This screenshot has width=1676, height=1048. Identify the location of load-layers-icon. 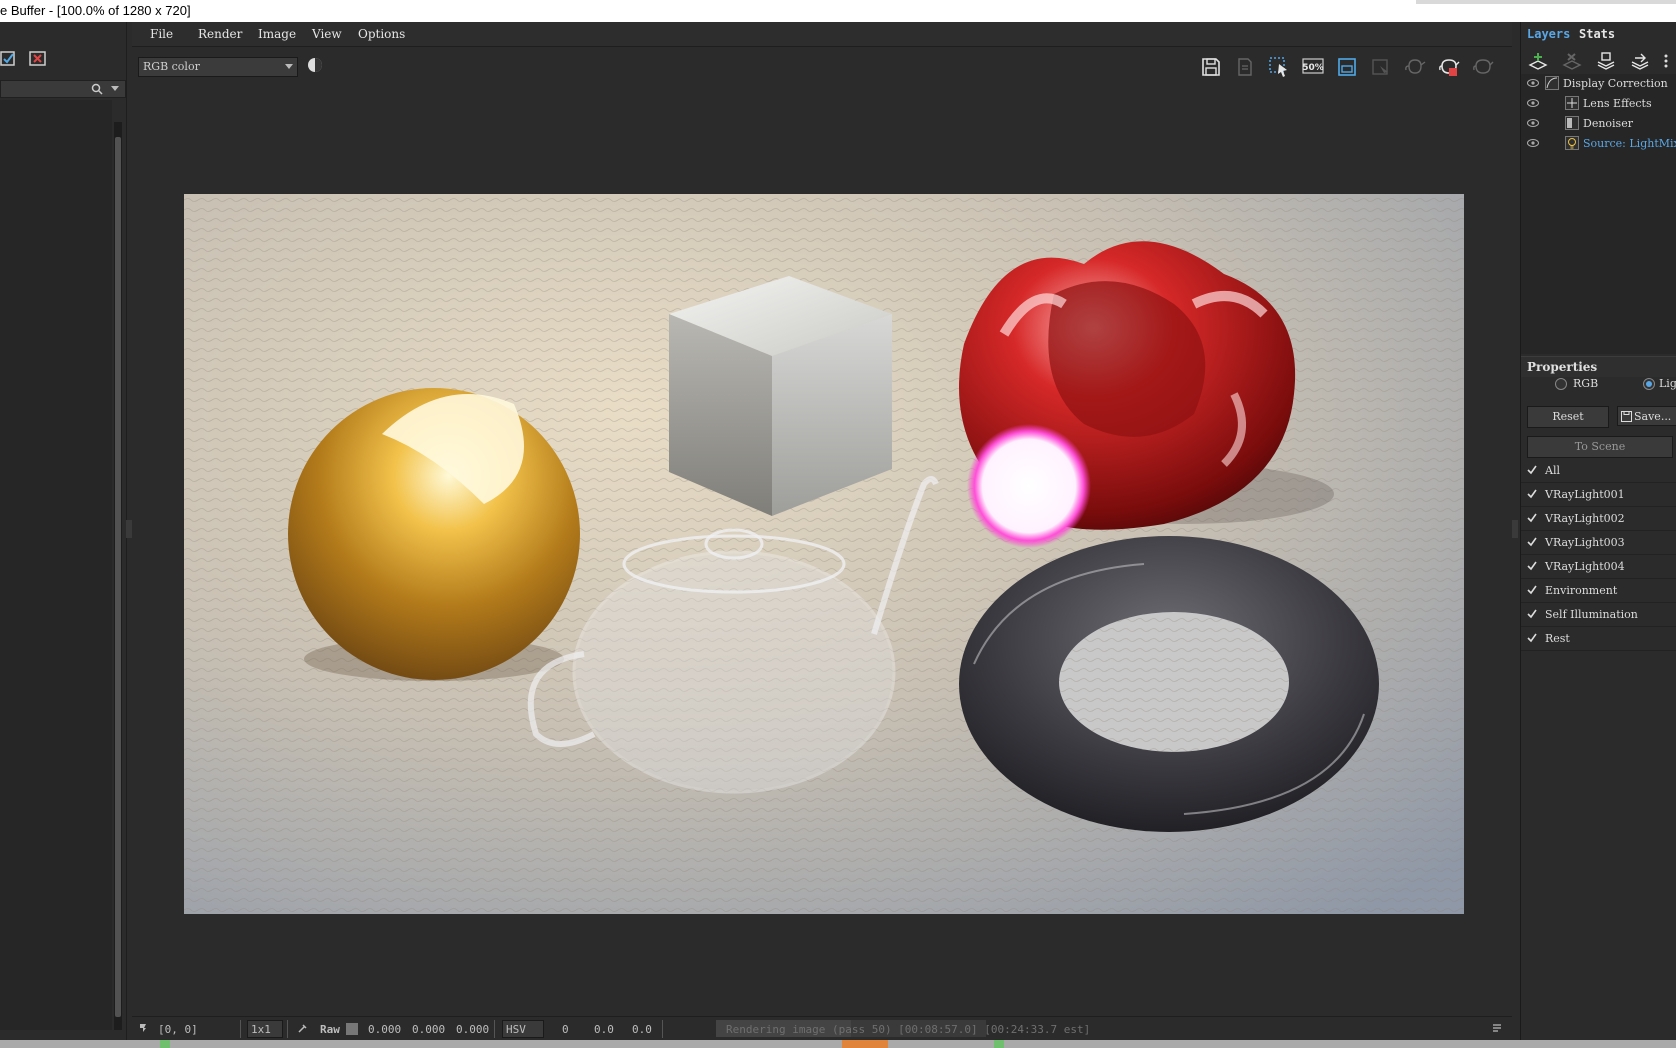
(1640, 61).